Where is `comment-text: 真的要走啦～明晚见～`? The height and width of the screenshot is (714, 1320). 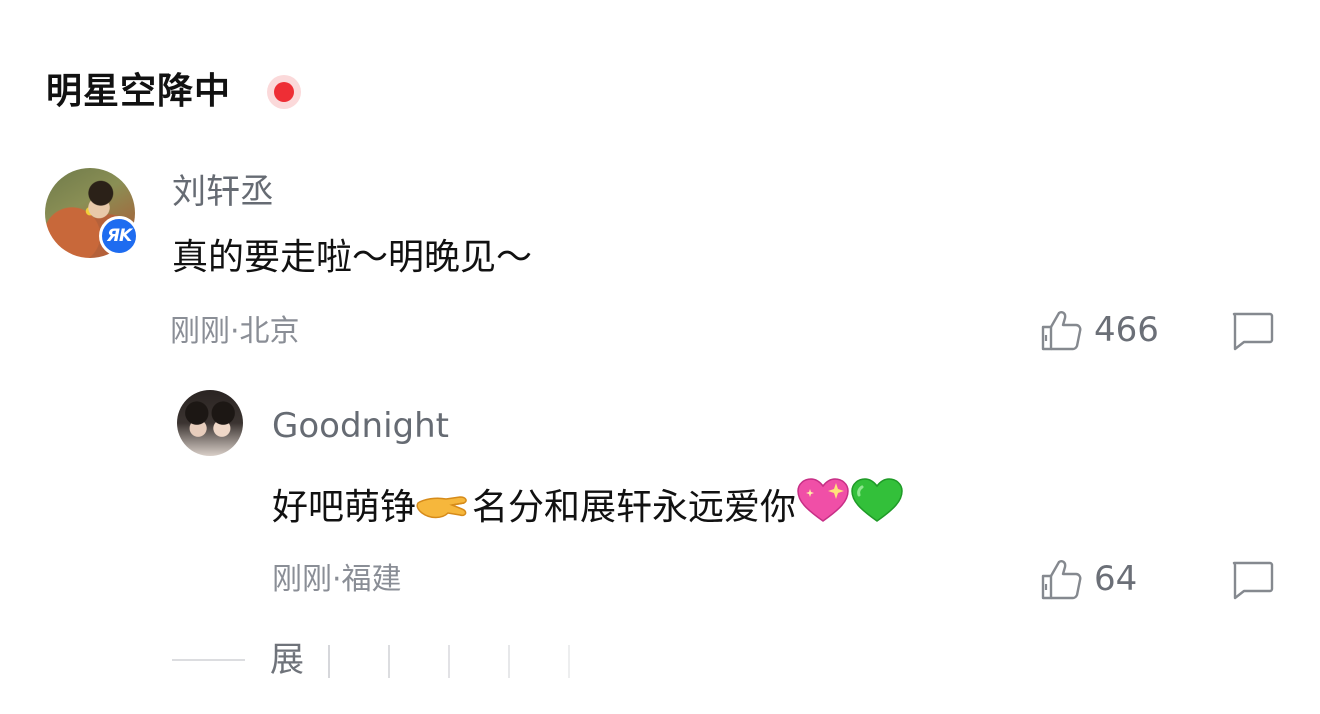
comment-text: 真的要走啦～明晚见～ is located at coordinates (352, 257).